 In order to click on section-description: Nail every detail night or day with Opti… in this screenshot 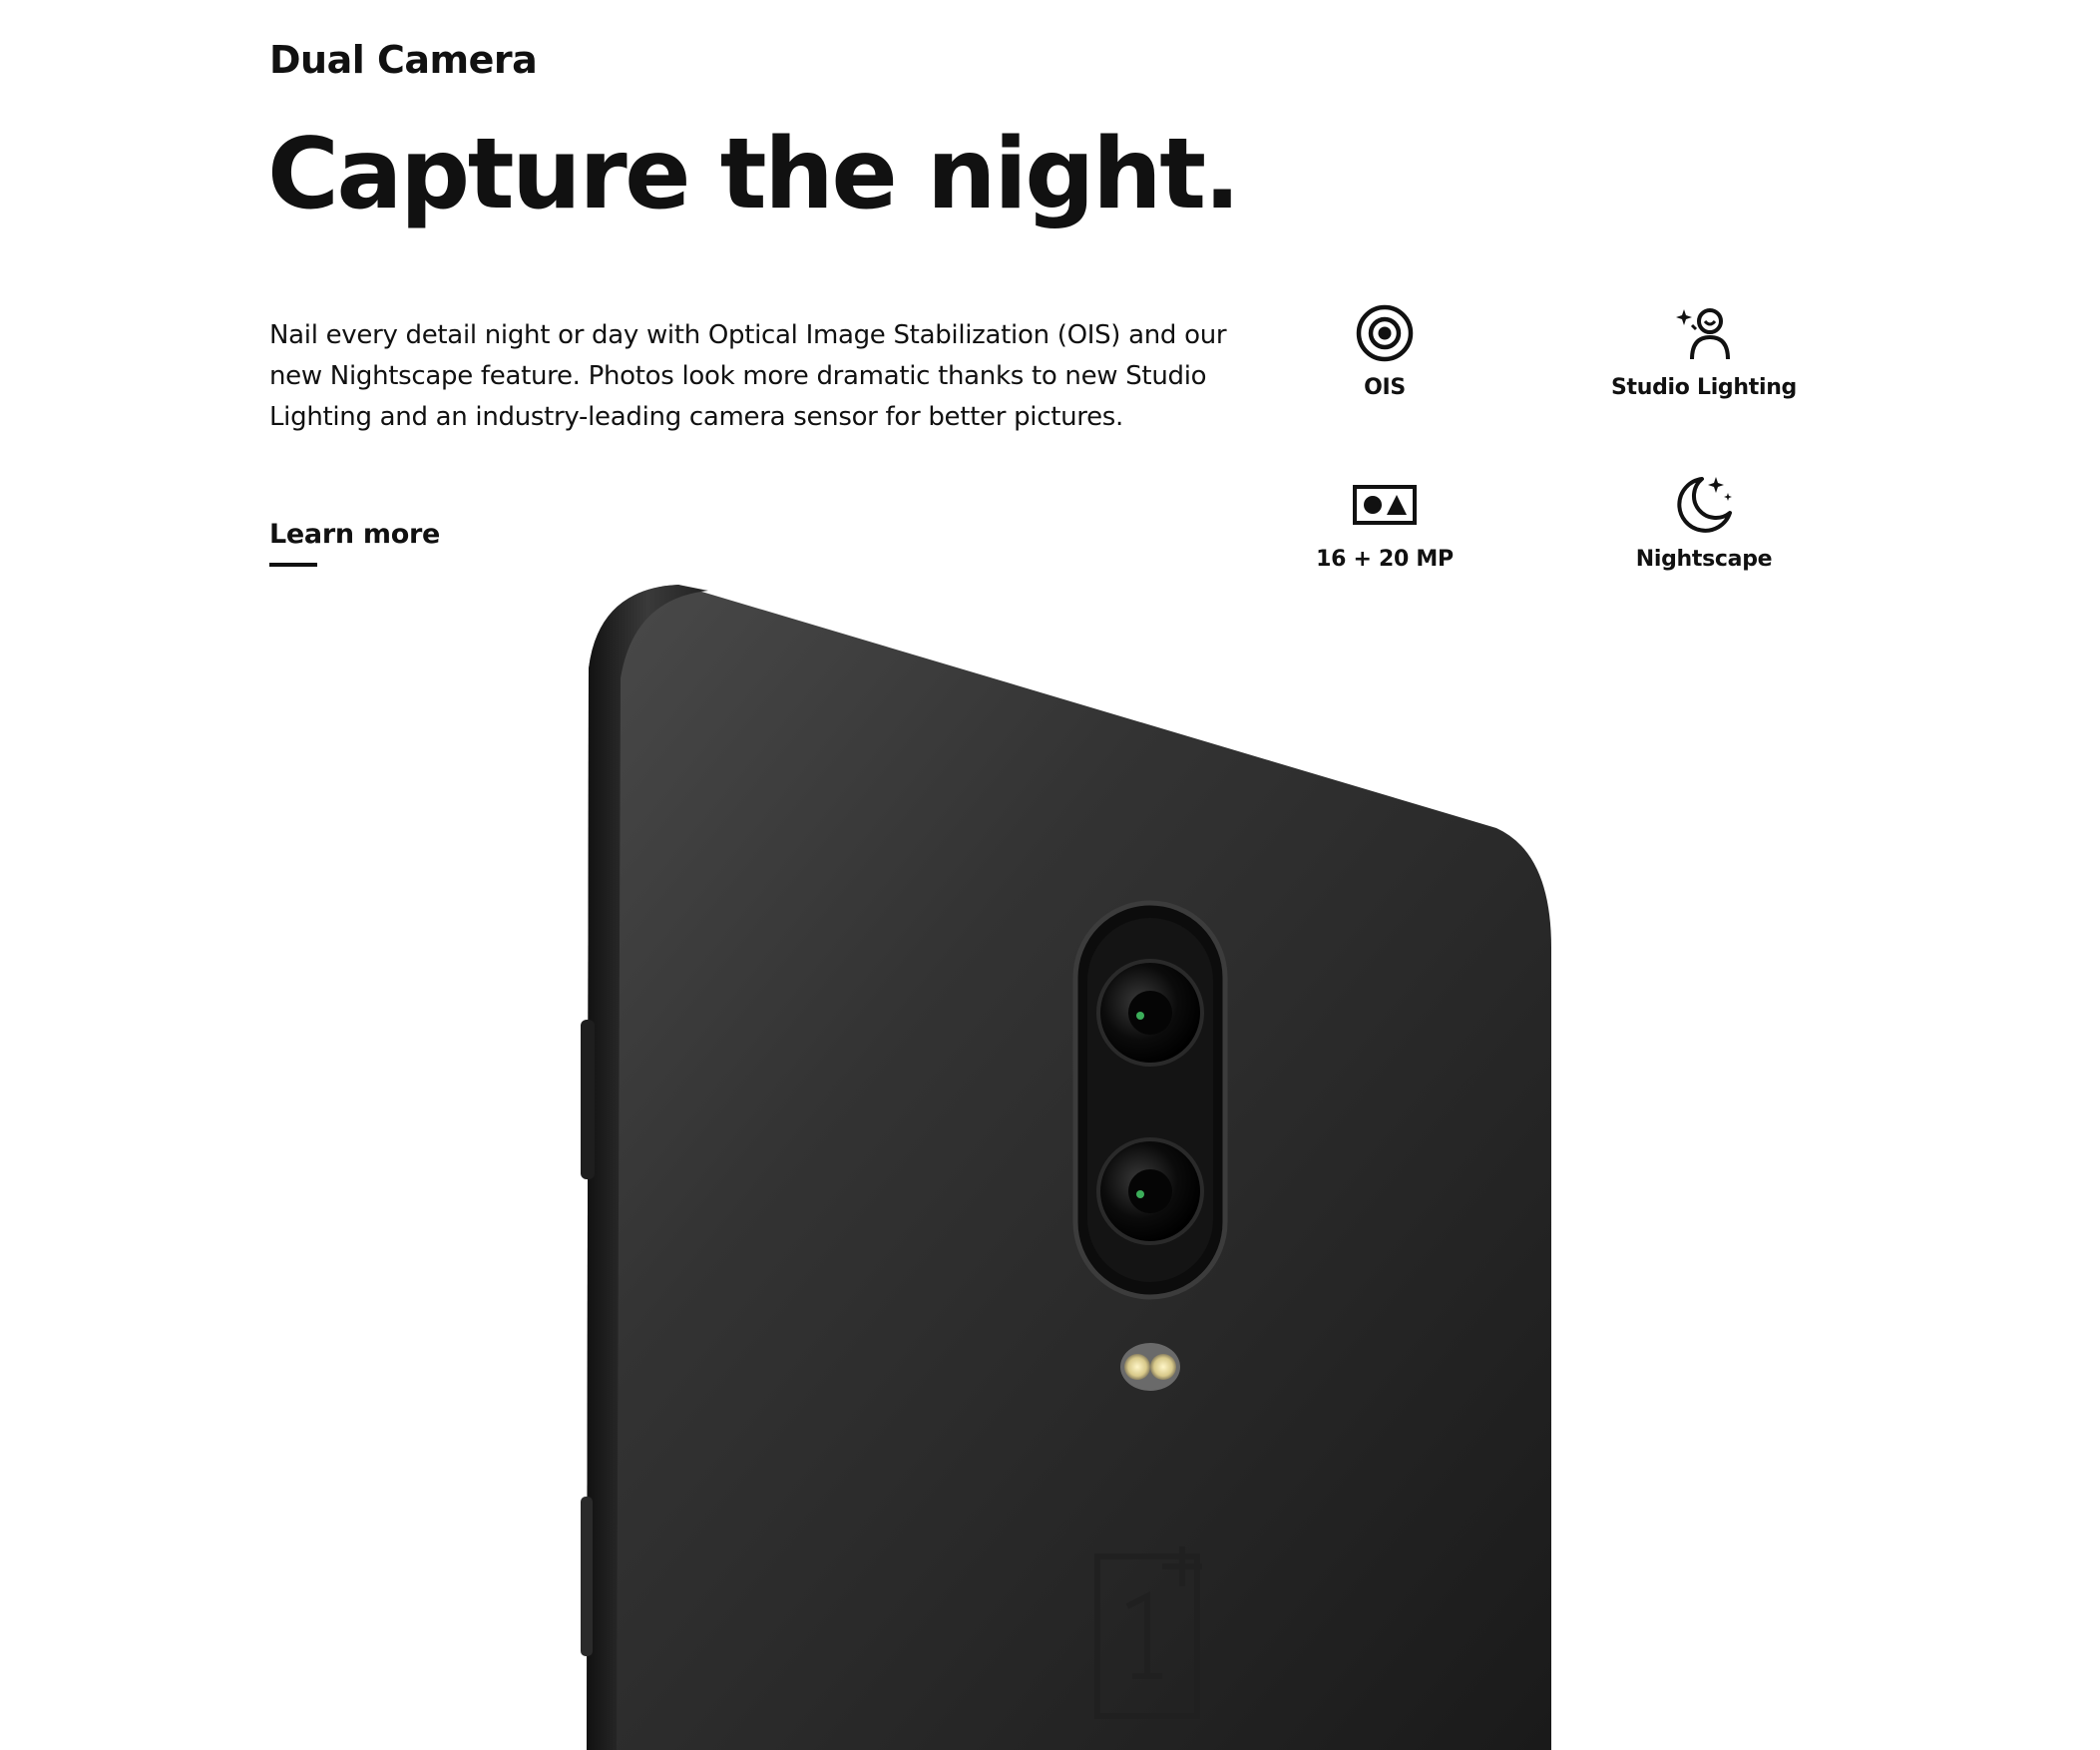, I will do `click(748, 376)`.